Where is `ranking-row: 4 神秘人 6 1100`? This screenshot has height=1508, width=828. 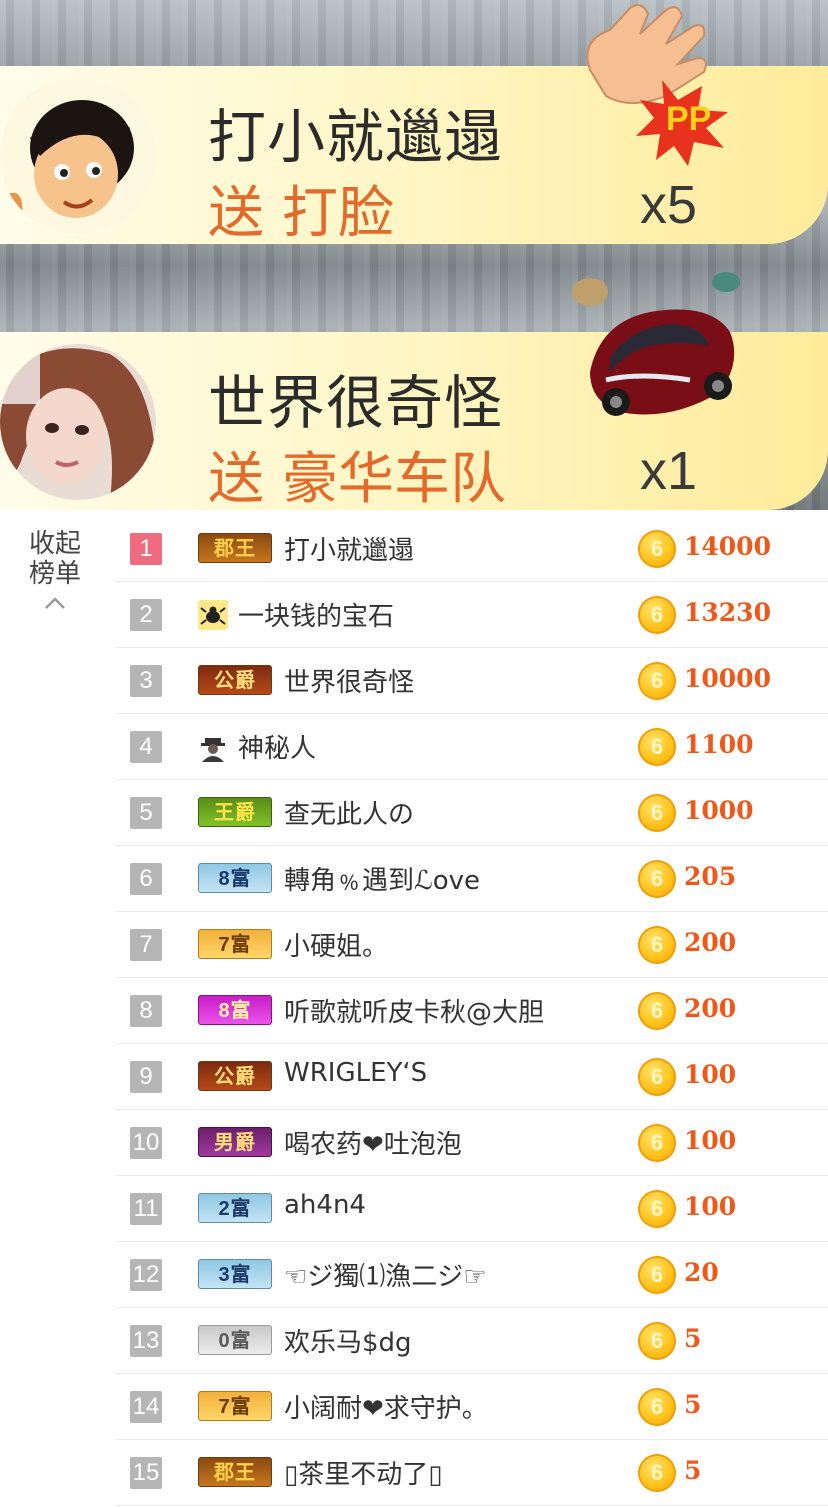
ranking-row: 4 神秘人 6 1100 is located at coordinates (472, 747).